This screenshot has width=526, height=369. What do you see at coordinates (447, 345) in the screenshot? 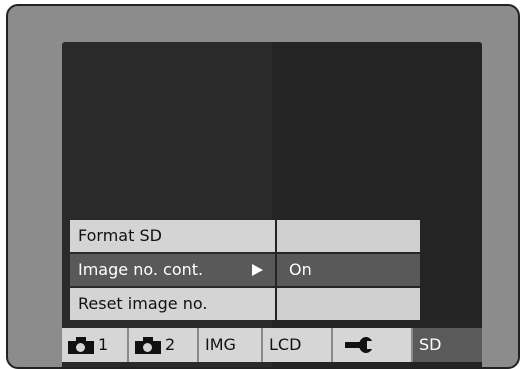
I see `tab-sd: SD` at bounding box center [447, 345].